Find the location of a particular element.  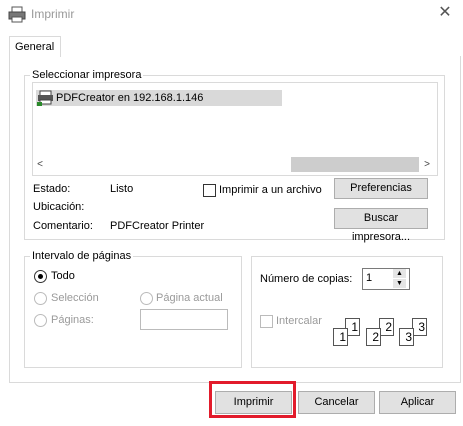

radio-current-page-label: Página actual is located at coordinates (189, 298).